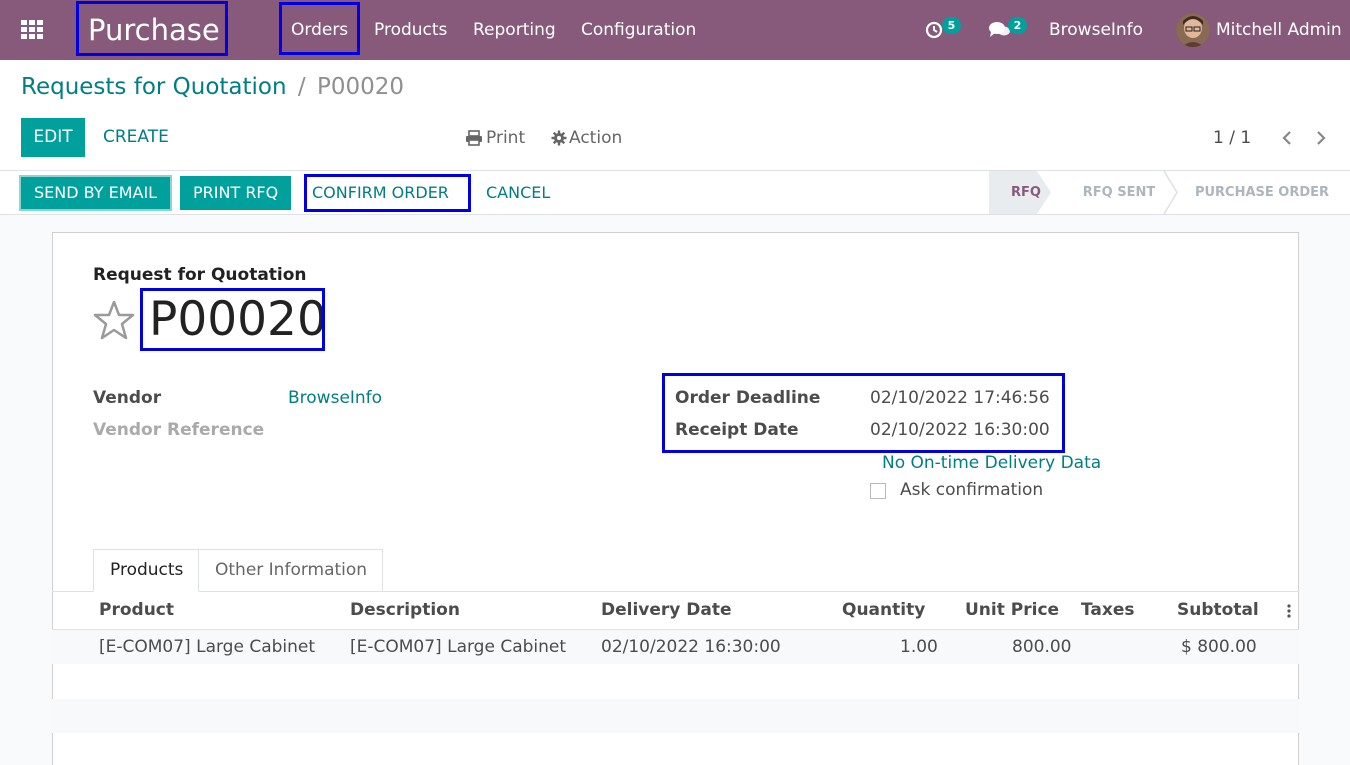 The width and height of the screenshot is (1350, 765). I want to click on col-quantity: Quantity, so click(883, 610).